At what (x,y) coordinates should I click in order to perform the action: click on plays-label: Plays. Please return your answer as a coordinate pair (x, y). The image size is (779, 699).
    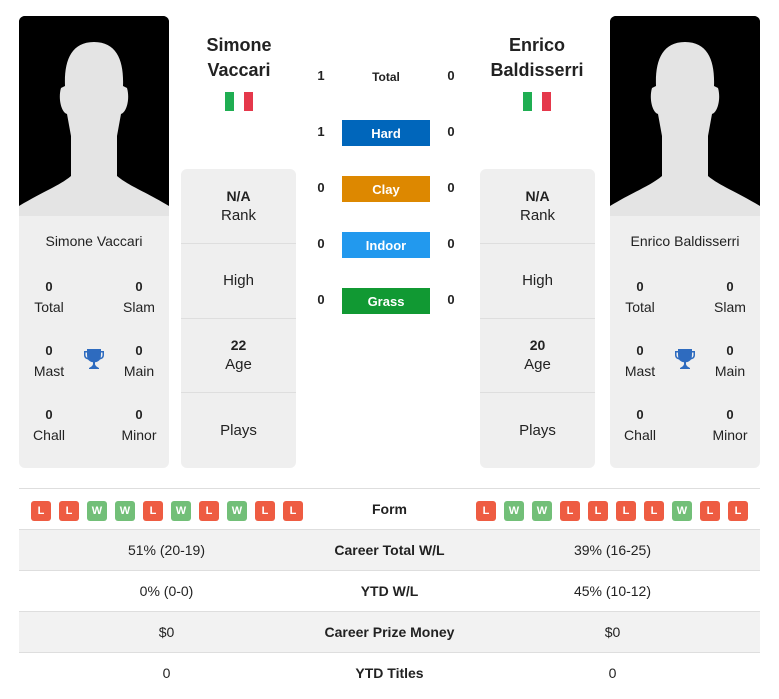
    Looking at the image, I should click on (238, 430).